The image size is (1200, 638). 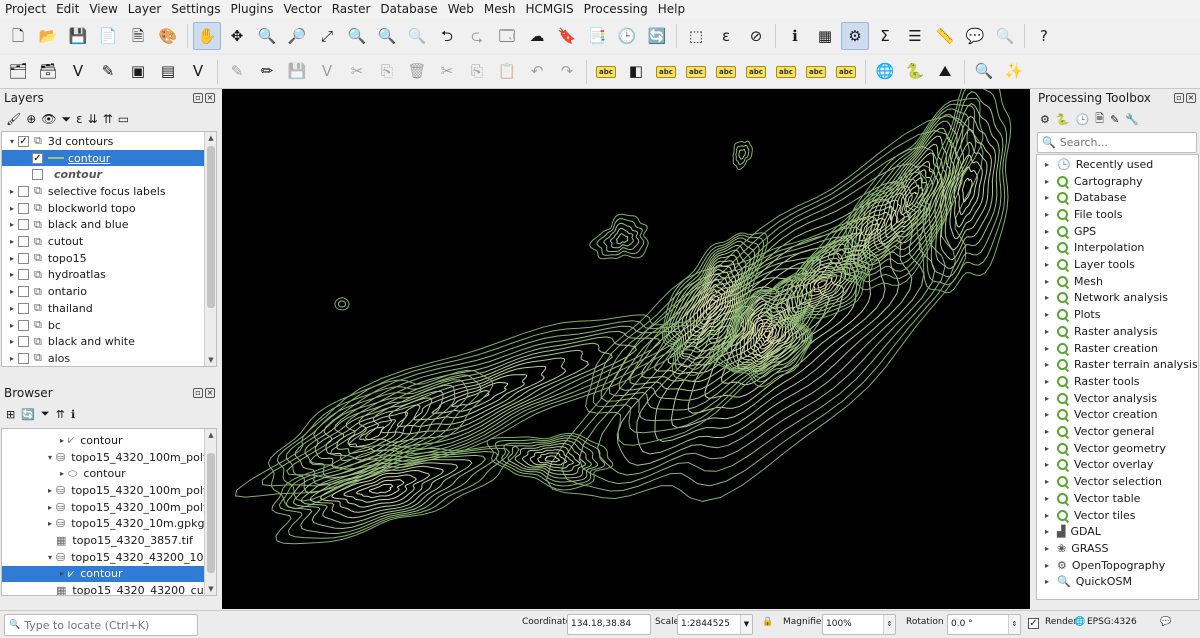 What do you see at coordinates (357, 72) in the screenshot?
I see `vertex-tool-button: ✂` at bounding box center [357, 72].